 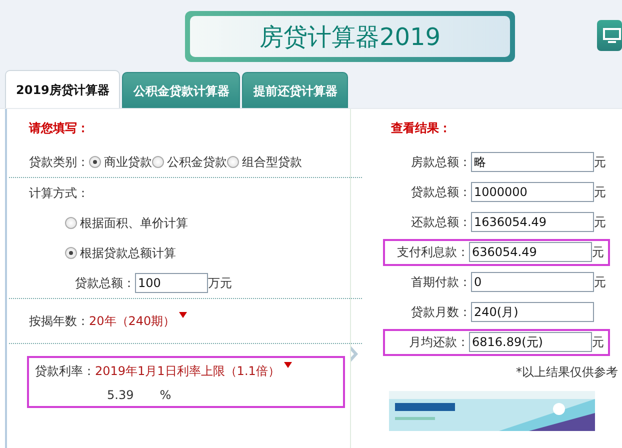 I want to click on field-label: 月均还款：, so click(x=438, y=342).